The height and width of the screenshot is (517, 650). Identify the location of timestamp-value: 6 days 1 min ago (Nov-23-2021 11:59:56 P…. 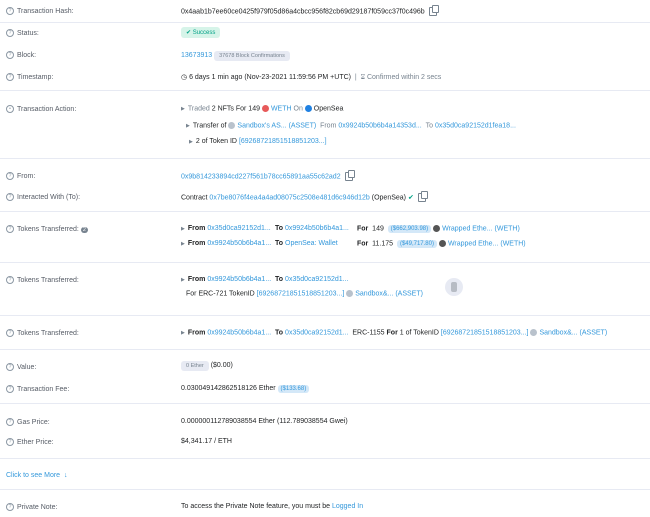
(270, 77).